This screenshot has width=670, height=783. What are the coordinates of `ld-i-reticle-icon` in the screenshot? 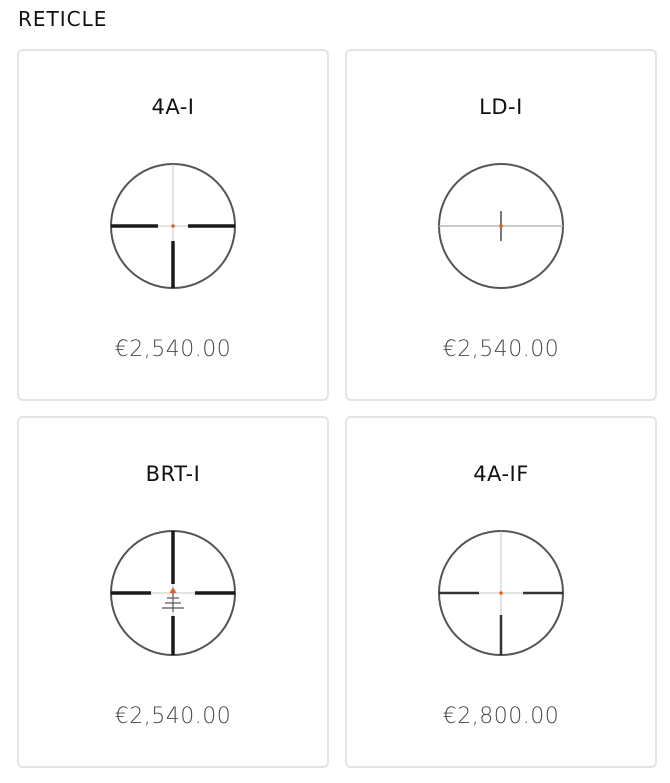 It's located at (501, 226).